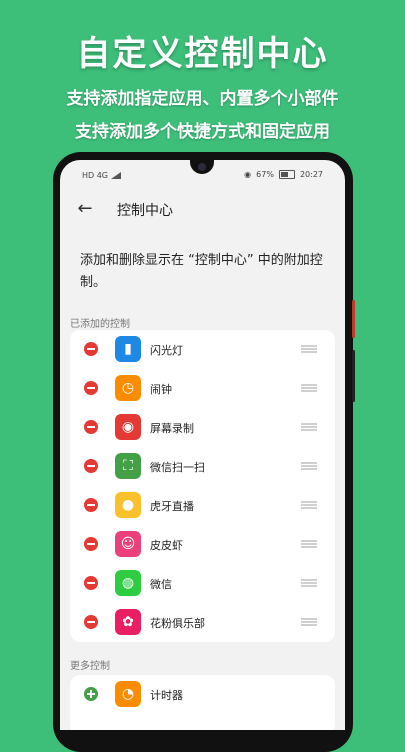 Image resolution: width=405 pixels, height=752 pixels. I want to click on list-item: ◍ 微信, so click(202, 583).